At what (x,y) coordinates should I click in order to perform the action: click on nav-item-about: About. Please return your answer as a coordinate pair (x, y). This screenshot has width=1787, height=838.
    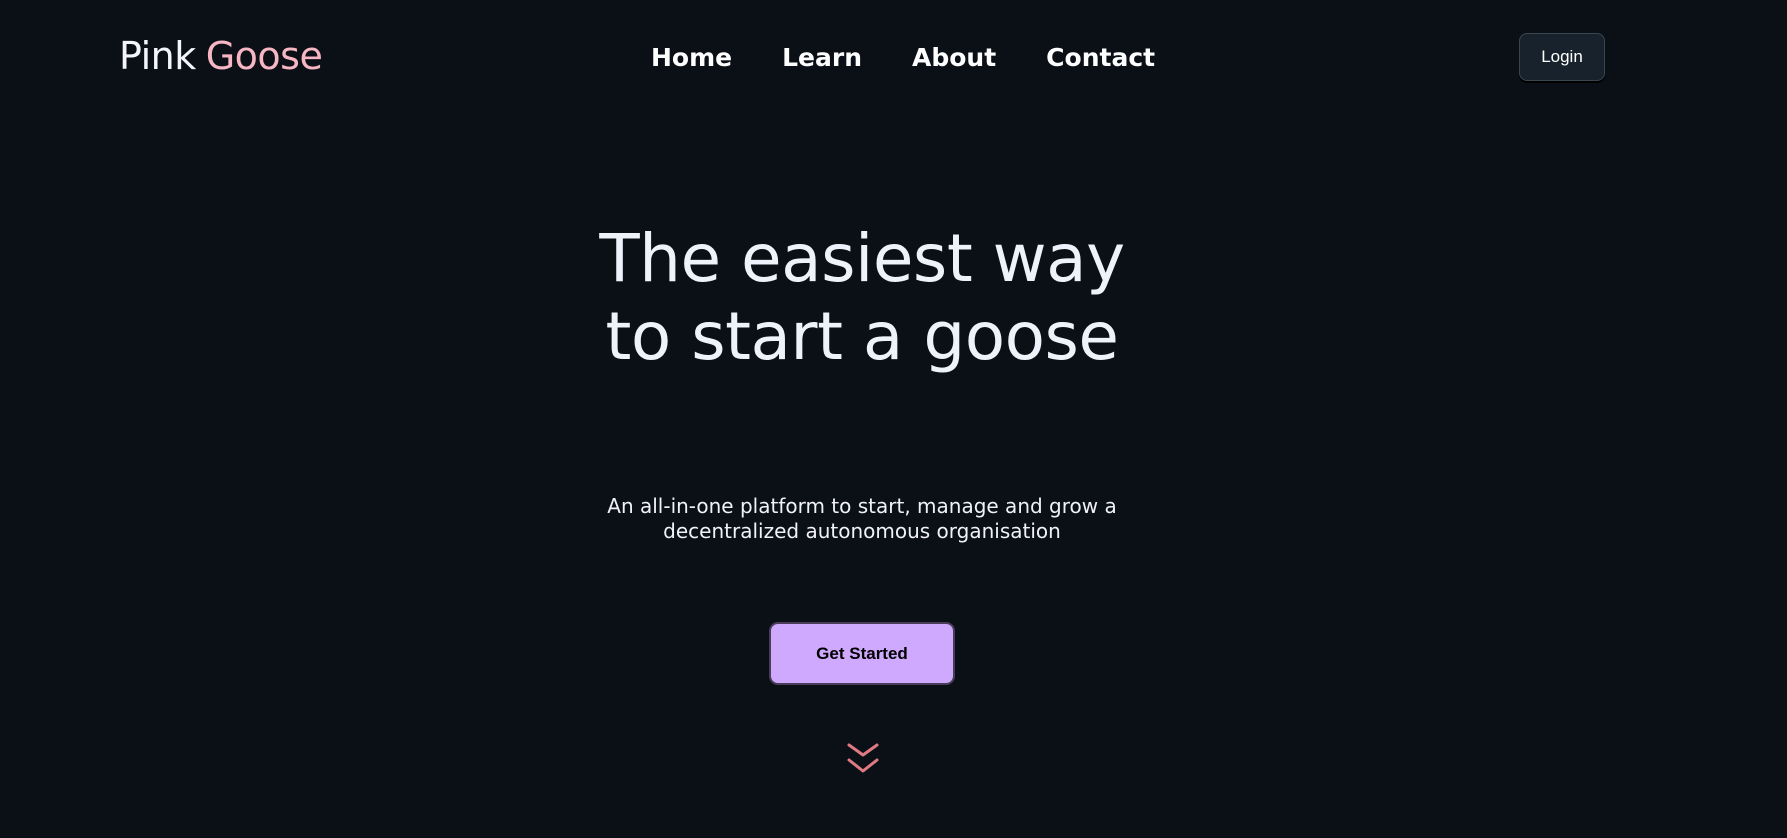
    Looking at the image, I should click on (954, 58).